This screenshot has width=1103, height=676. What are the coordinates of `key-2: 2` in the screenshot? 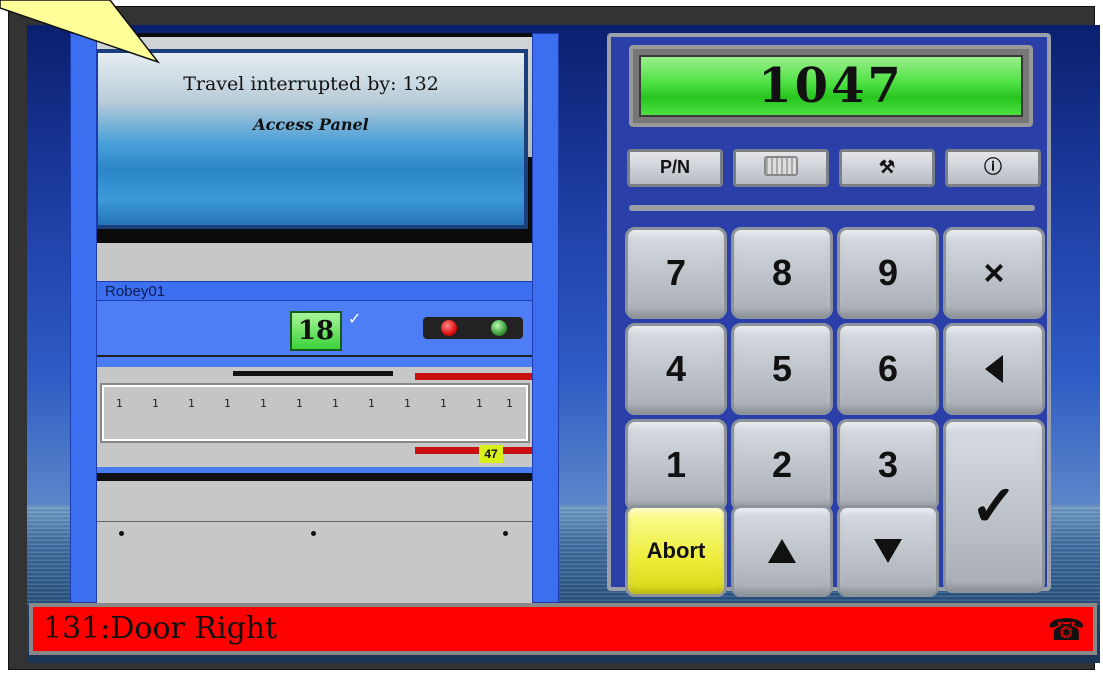 It's located at (782, 465).